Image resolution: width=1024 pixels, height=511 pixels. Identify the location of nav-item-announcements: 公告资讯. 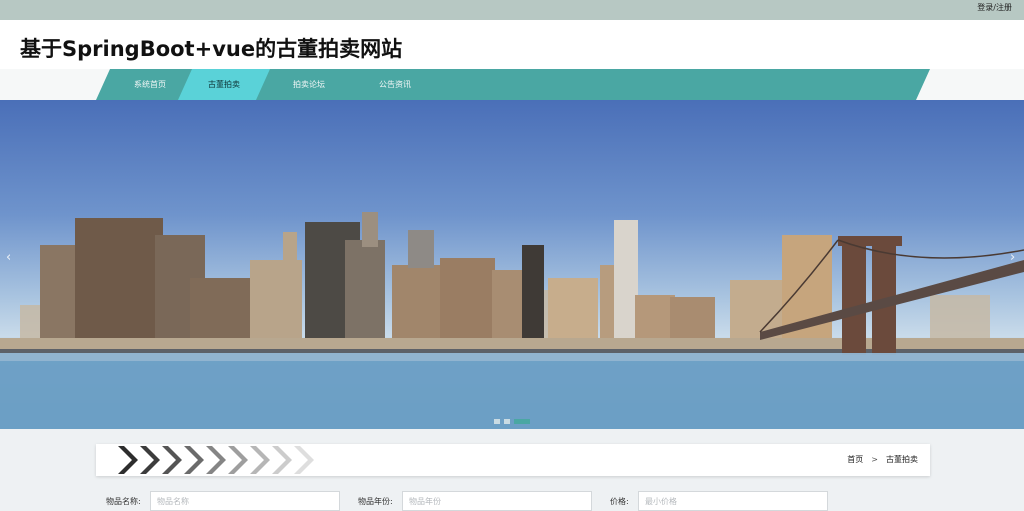
(395, 84).